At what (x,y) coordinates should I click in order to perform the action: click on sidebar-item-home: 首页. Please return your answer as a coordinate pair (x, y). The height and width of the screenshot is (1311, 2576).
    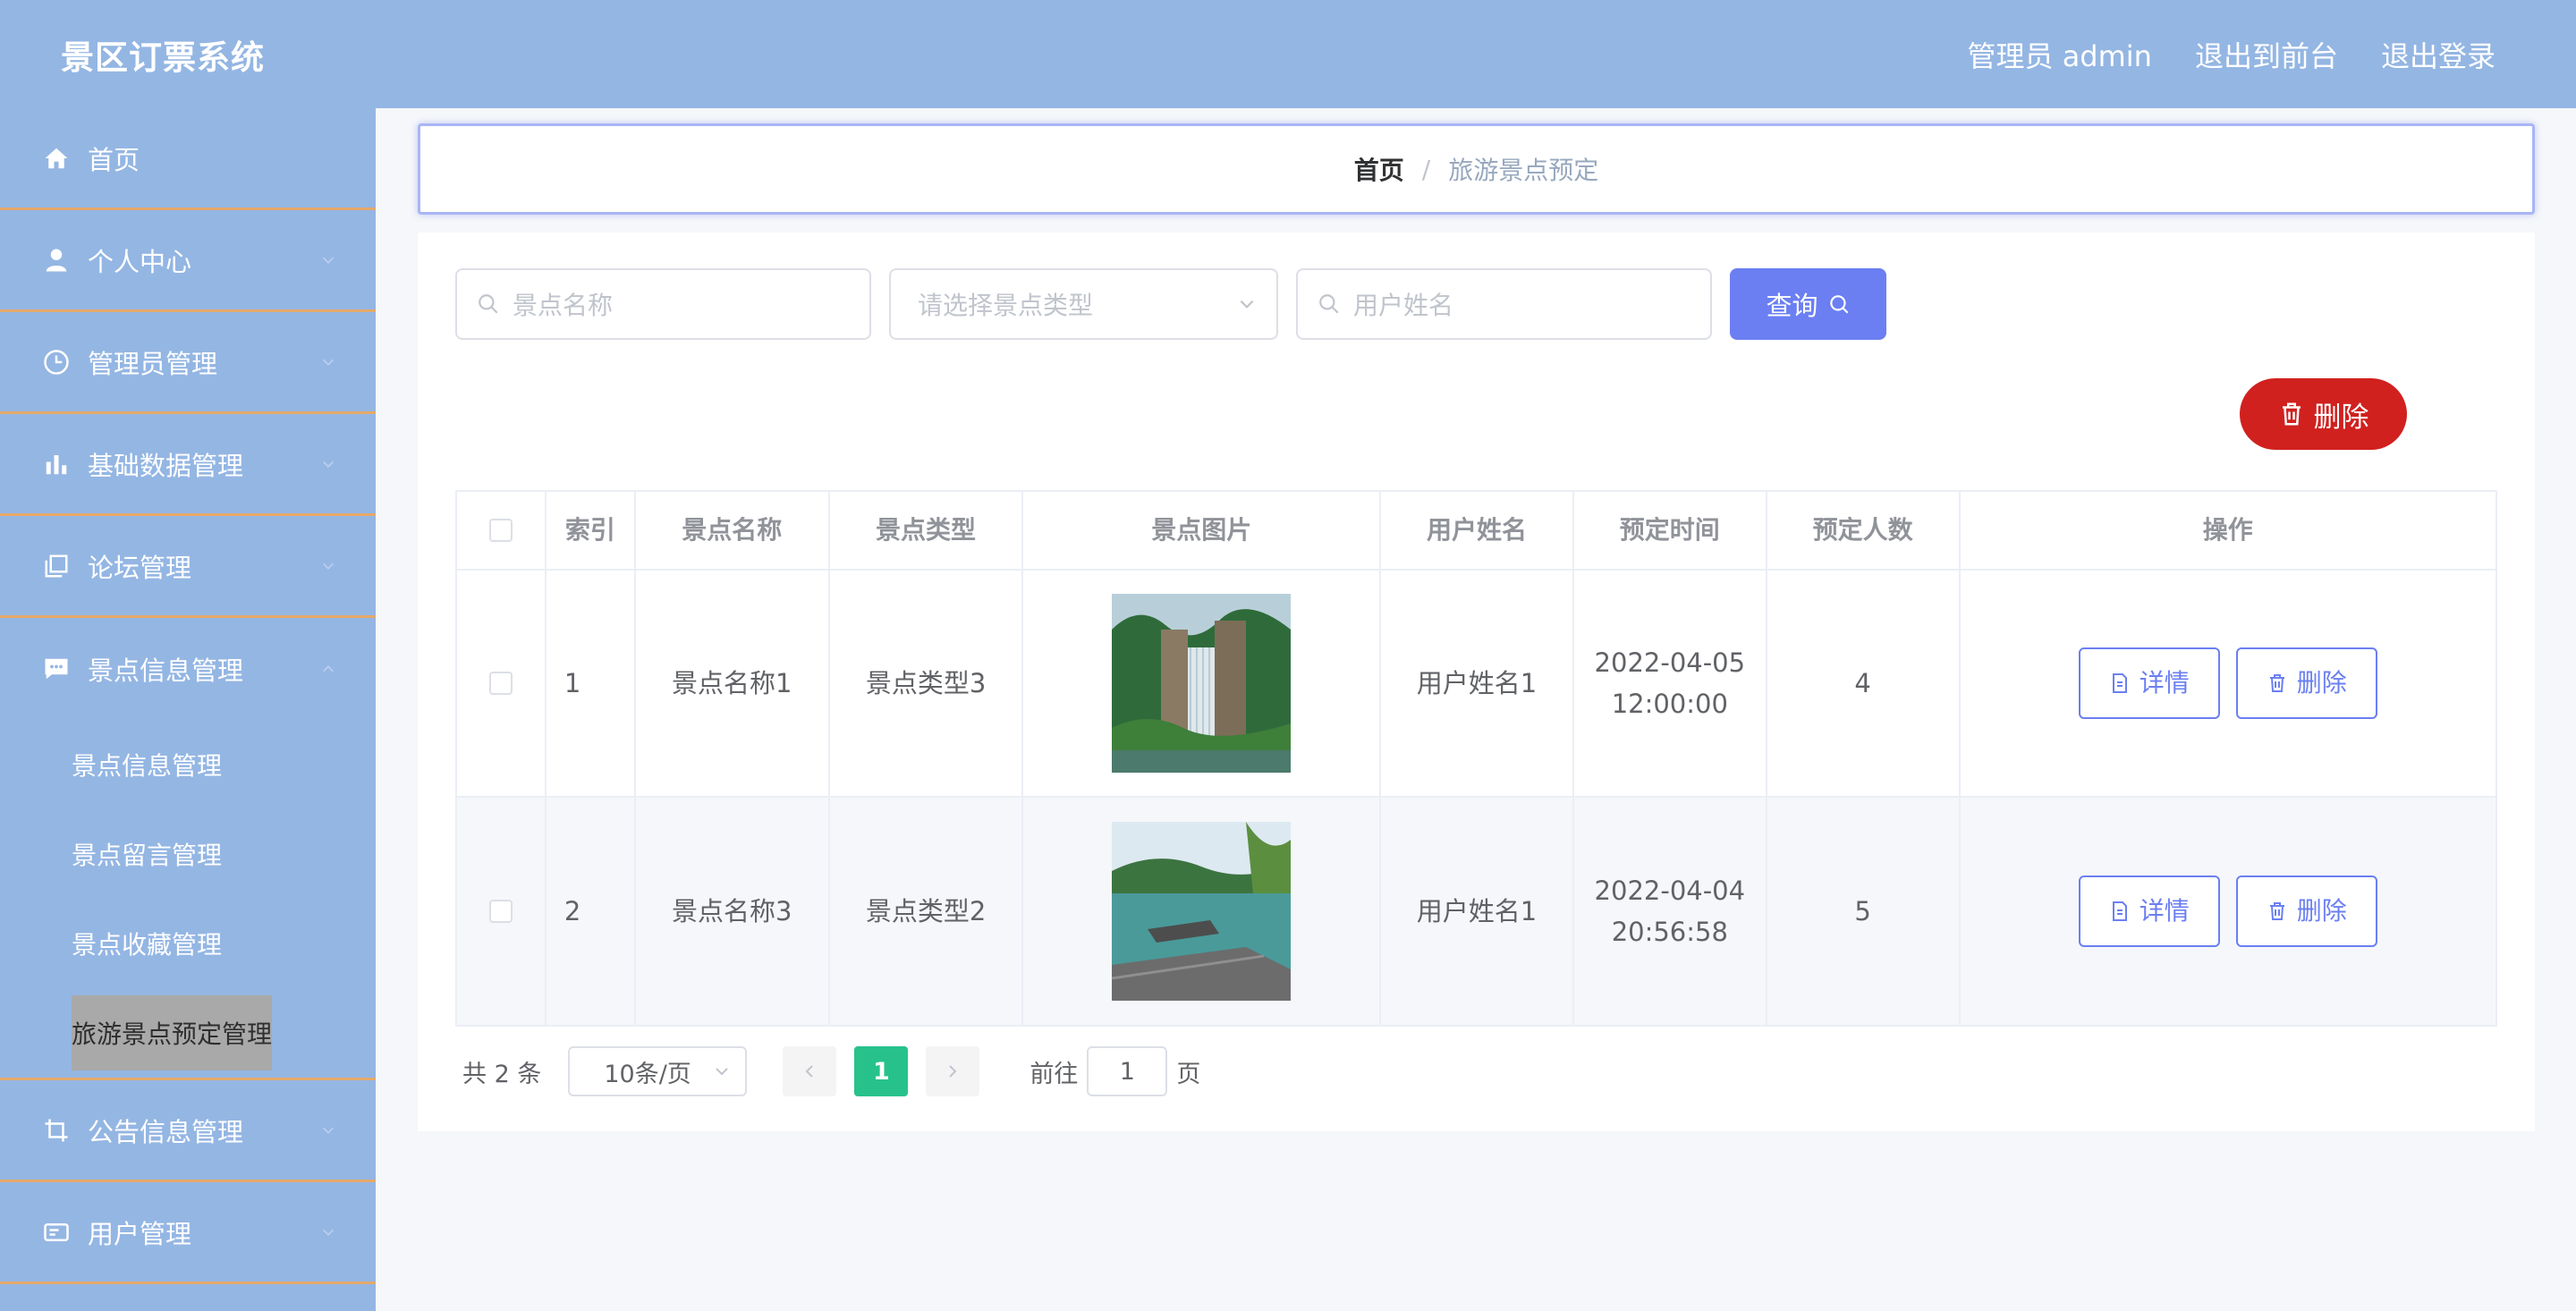
    Looking at the image, I should click on (188, 159).